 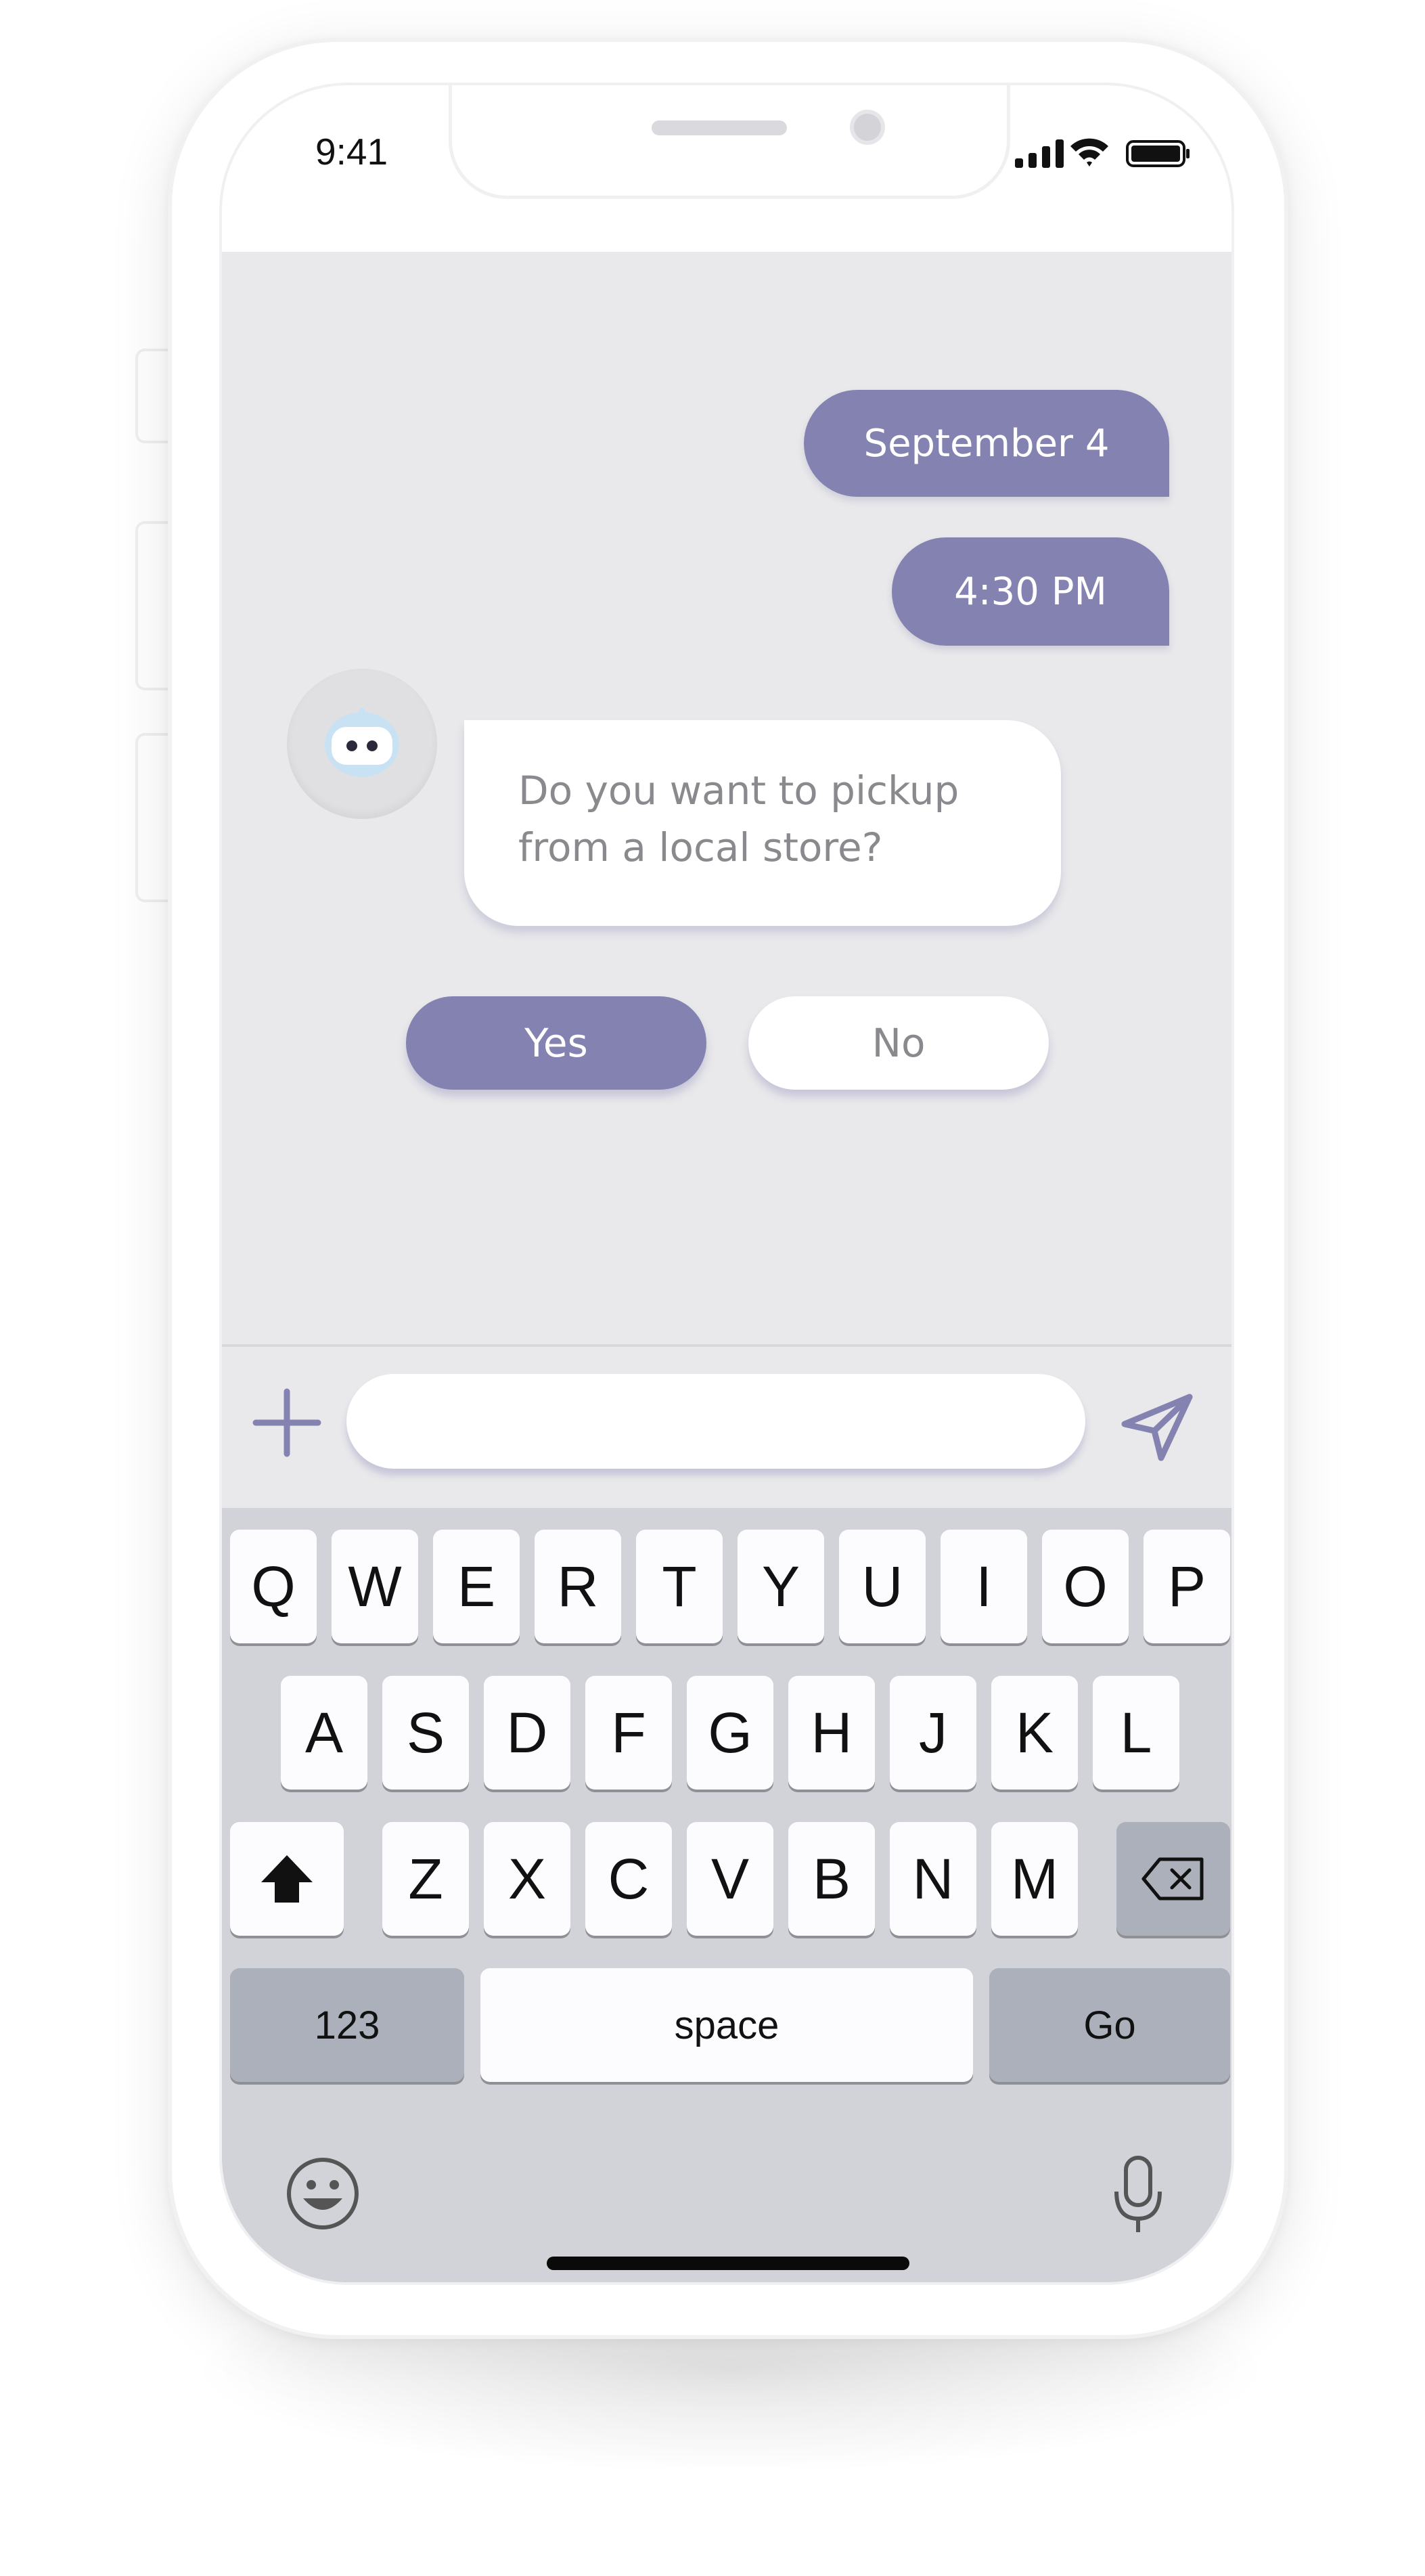 What do you see at coordinates (351, 152) in the screenshot?
I see `status-time: 9:41` at bounding box center [351, 152].